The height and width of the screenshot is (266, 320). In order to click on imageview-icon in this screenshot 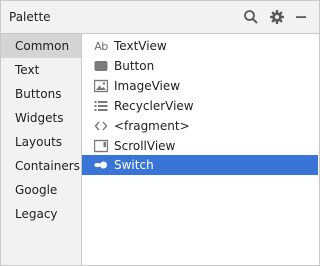, I will do `click(101, 86)`.